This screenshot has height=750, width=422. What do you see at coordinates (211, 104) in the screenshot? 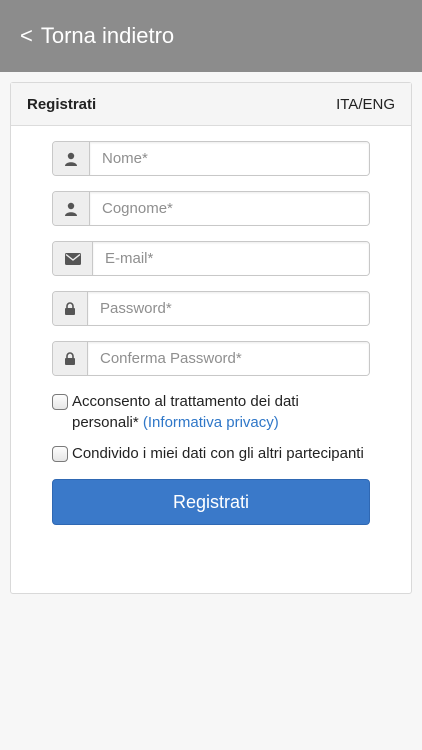
I see `panel-header: Registrati ITA/ENG` at bounding box center [211, 104].